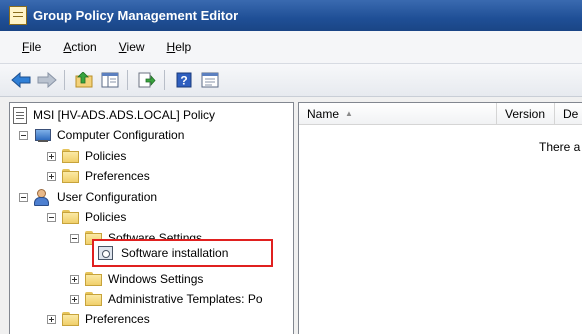 This screenshot has width=582, height=334. I want to click on tree-item-uc-preferences: Preferences, so click(98, 319).